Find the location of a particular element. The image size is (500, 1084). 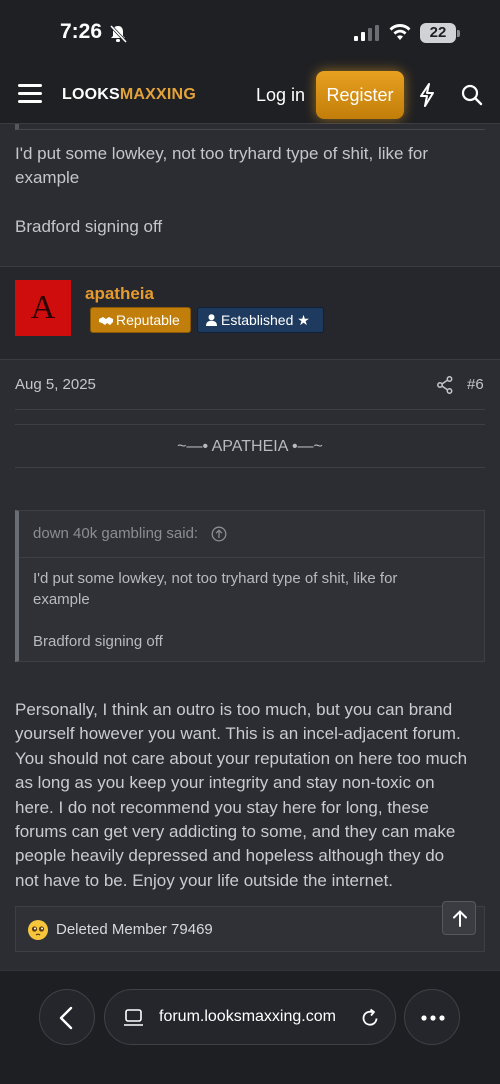

scroll-to-top-button is located at coordinates (459, 918).